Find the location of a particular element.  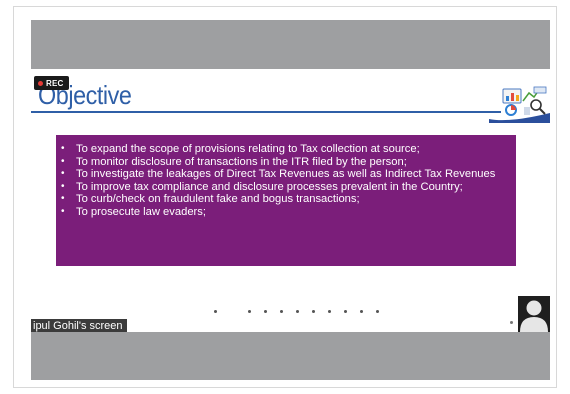

list-item: To prosecute law evaders; is located at coordinates (283, 212).